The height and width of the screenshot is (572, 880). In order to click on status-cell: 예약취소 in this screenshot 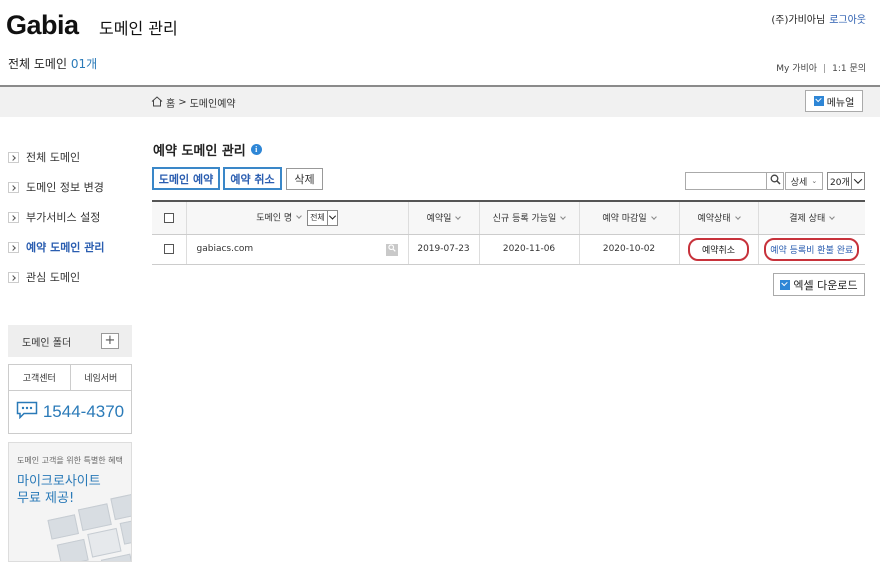, I will do `click(718, 249)`.